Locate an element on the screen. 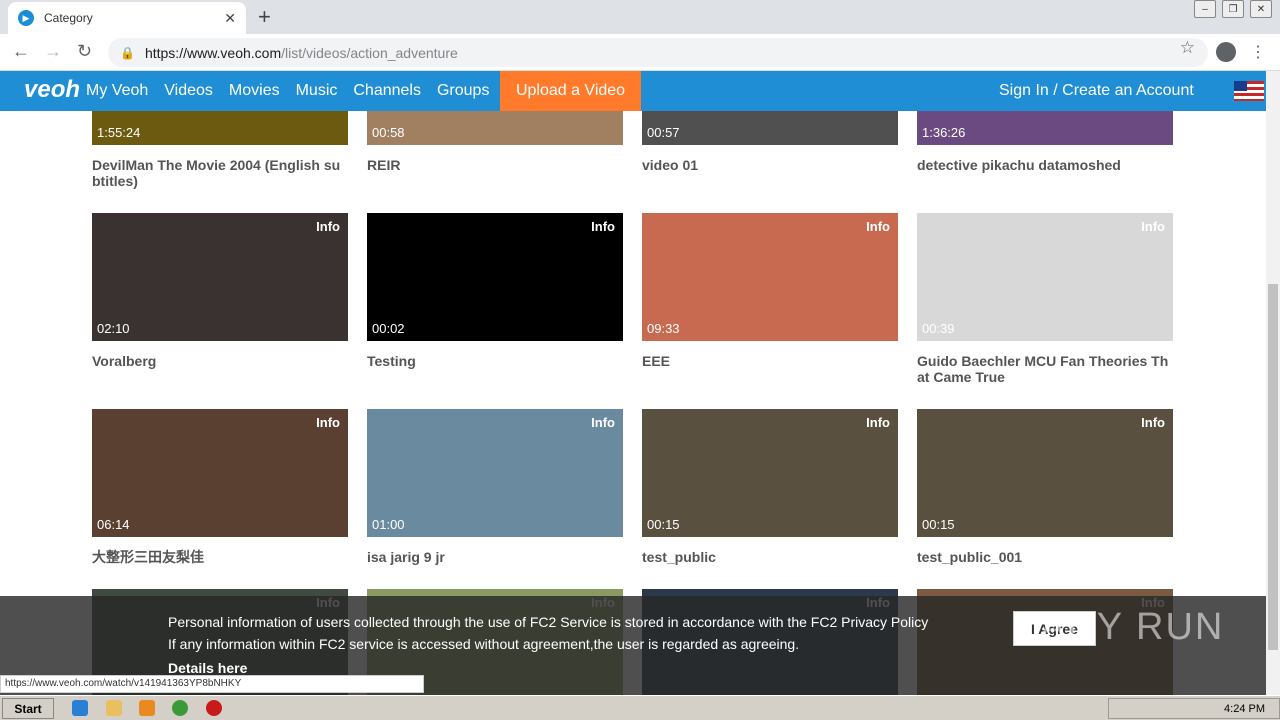 The width and height of the screenshot is (1280, 720). system-tray: 4:24 PM is located at coordinates (1194, 708).